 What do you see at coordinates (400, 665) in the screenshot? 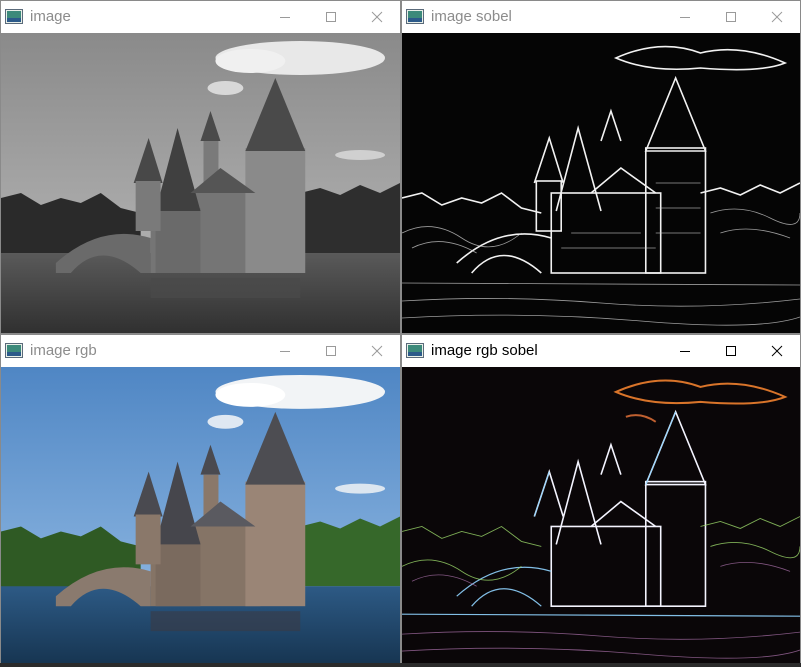
I see `taskbar-edge` at bounding box center [400, 665].